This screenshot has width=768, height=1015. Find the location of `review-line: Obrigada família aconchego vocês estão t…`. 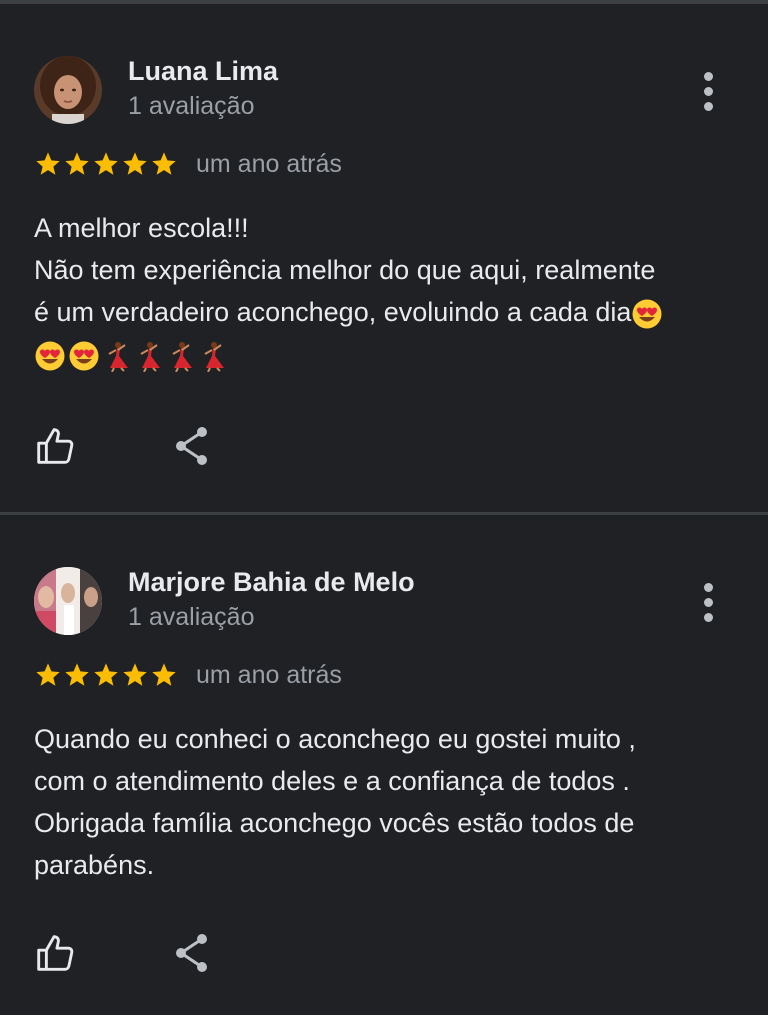

review-line: Obrigada família aconchego vocês estão t… is located at coordinates (334, 823).